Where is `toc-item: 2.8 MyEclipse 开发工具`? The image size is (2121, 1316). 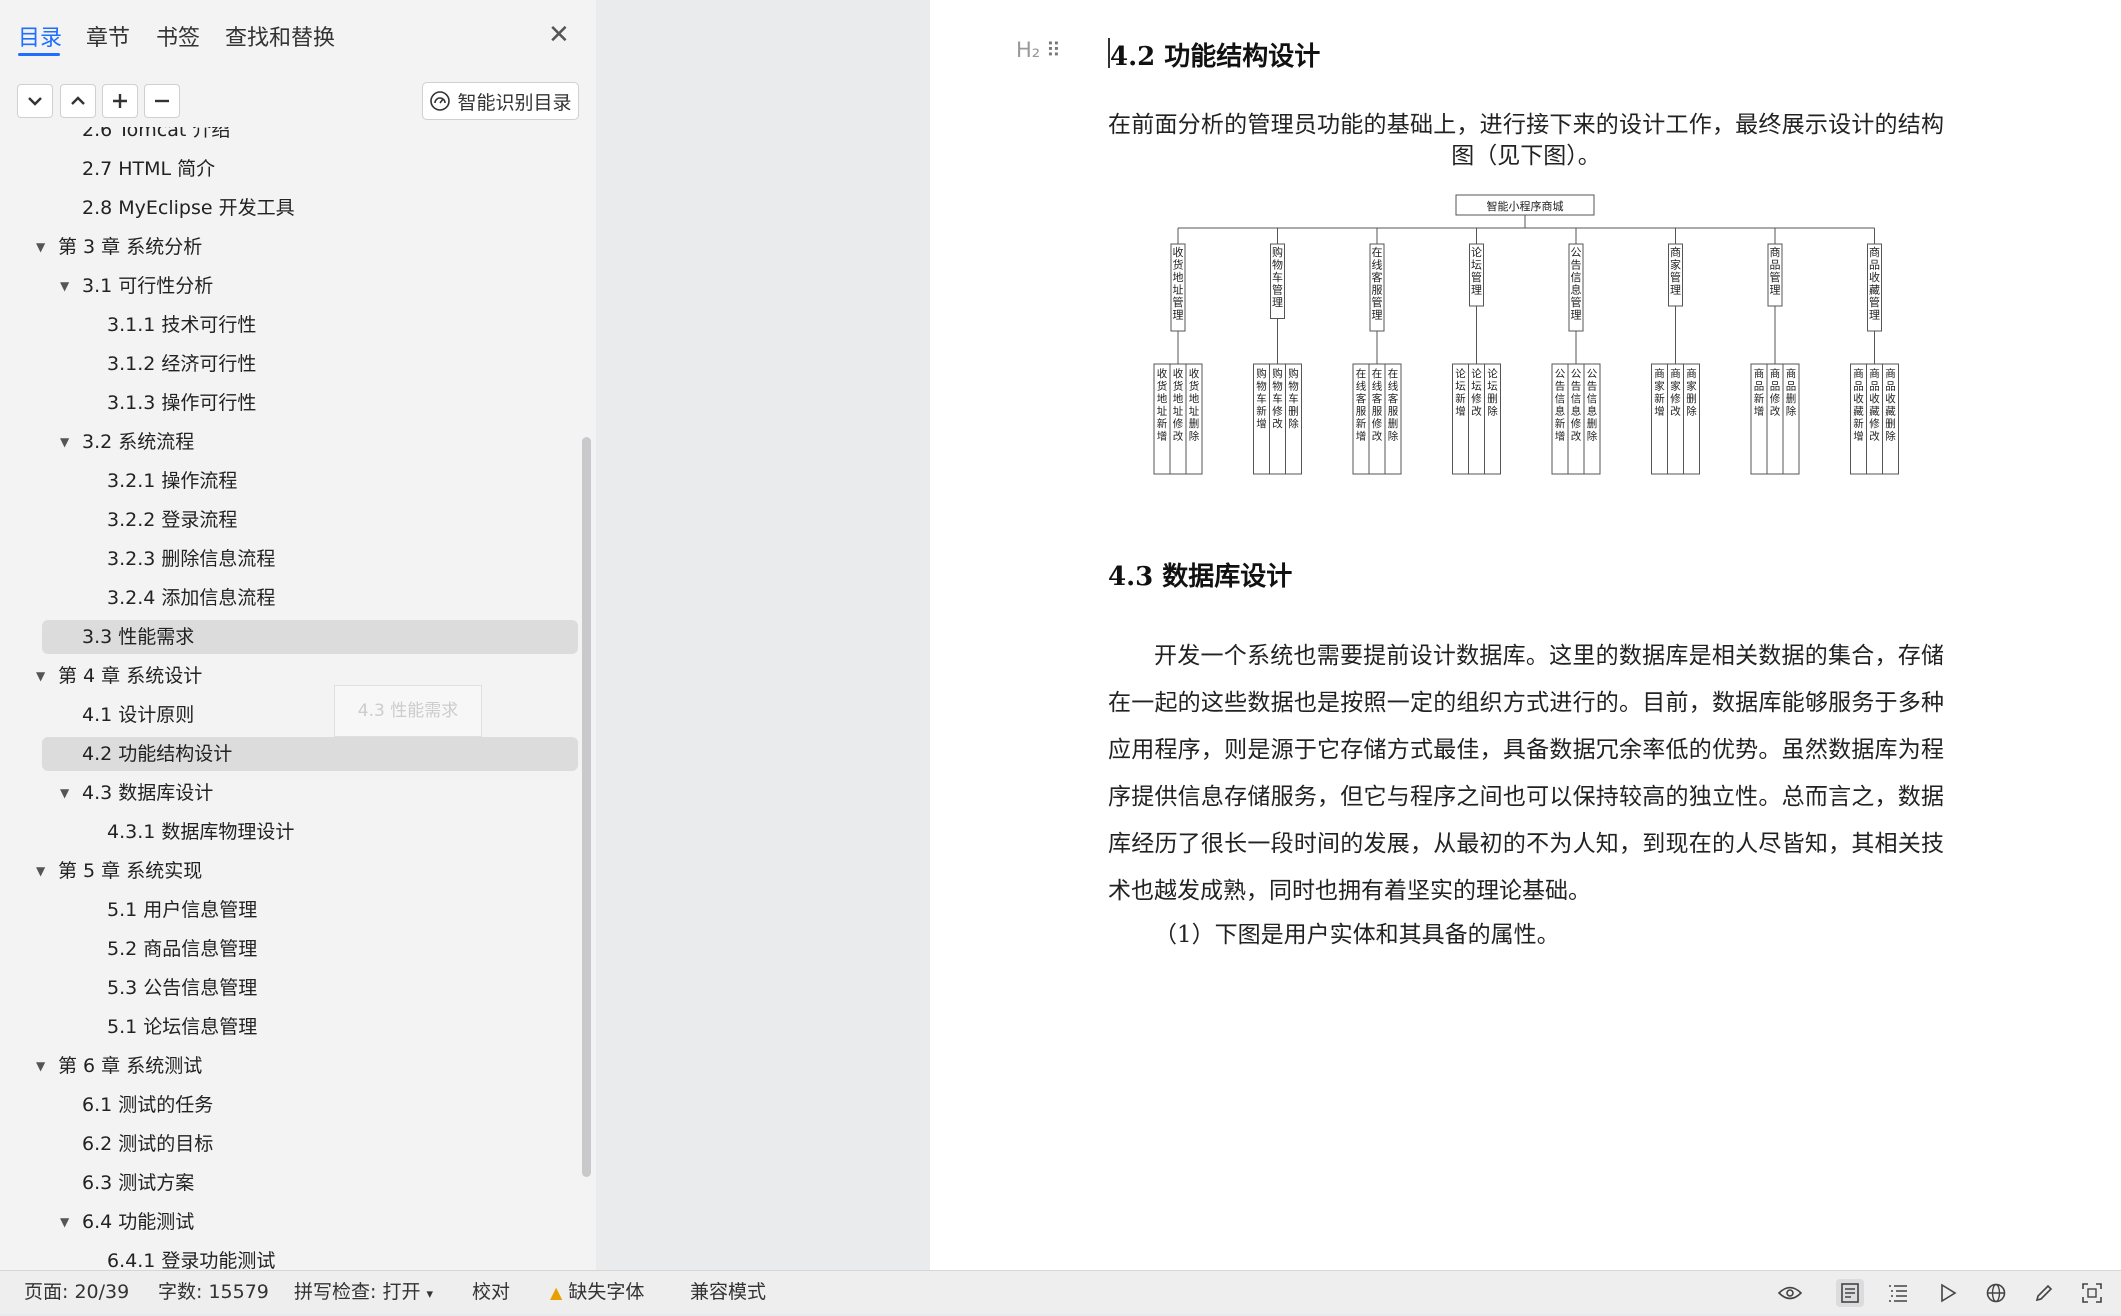 toc-item: 2.8 MyEclipse 开发工具 is located at coordinates (310, 208).